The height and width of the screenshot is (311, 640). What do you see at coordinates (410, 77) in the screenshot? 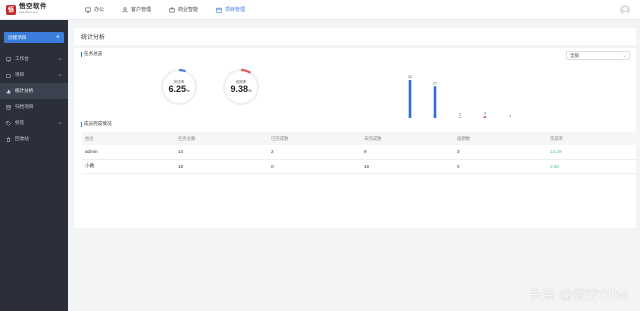
I see `chart-value-label: 32` at bounding box center [410, 77].